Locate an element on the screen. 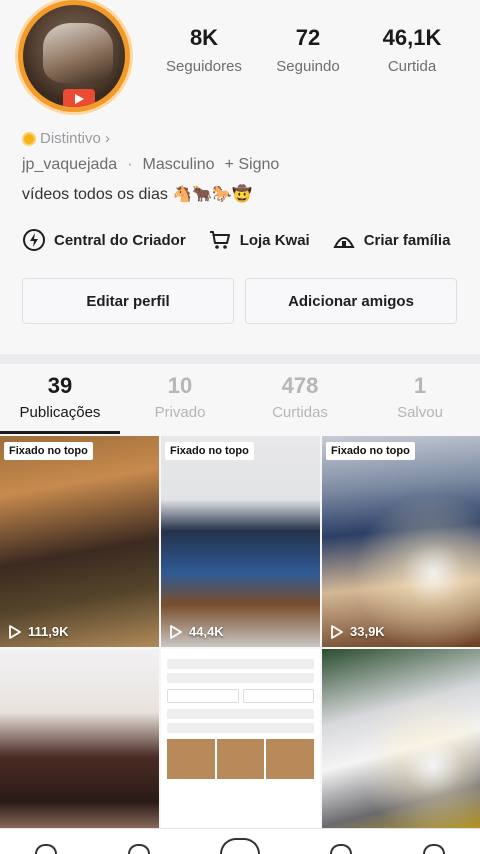  avatar is located at coordinates (74, 56).